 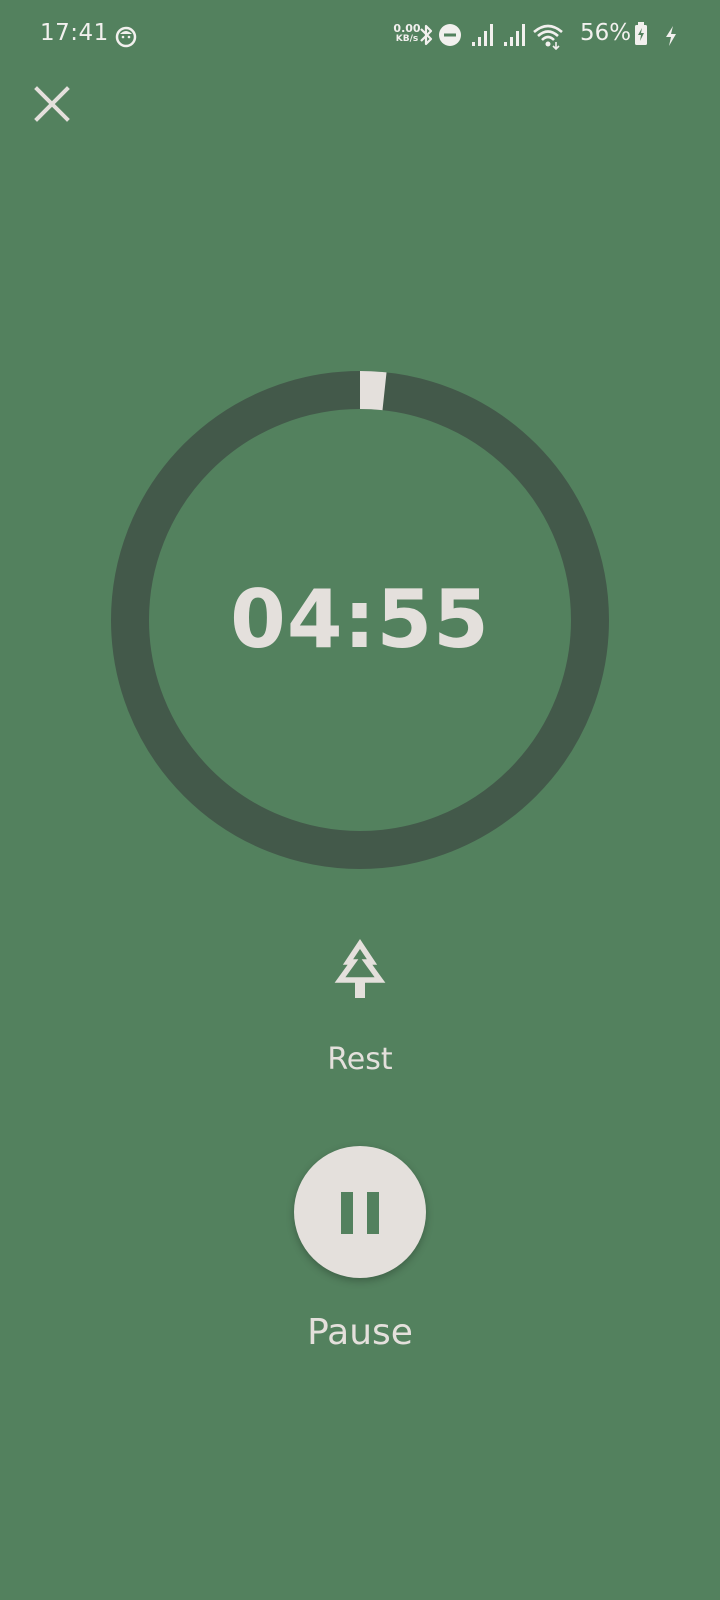 I want to click on wifi-icon, so click(x=548, y=37).